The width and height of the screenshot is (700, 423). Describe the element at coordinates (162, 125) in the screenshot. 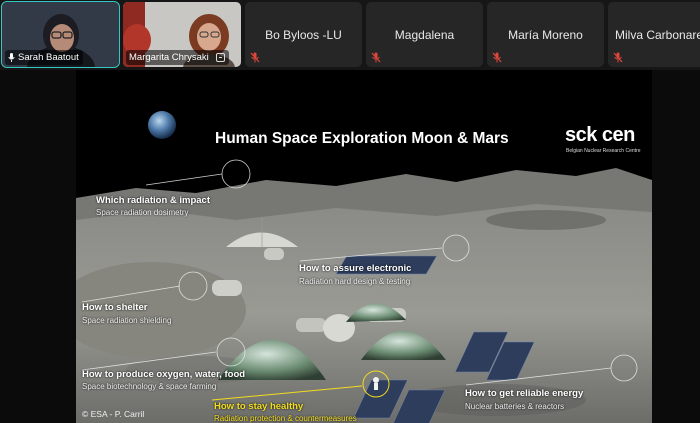

I see `earth-image` at that location.